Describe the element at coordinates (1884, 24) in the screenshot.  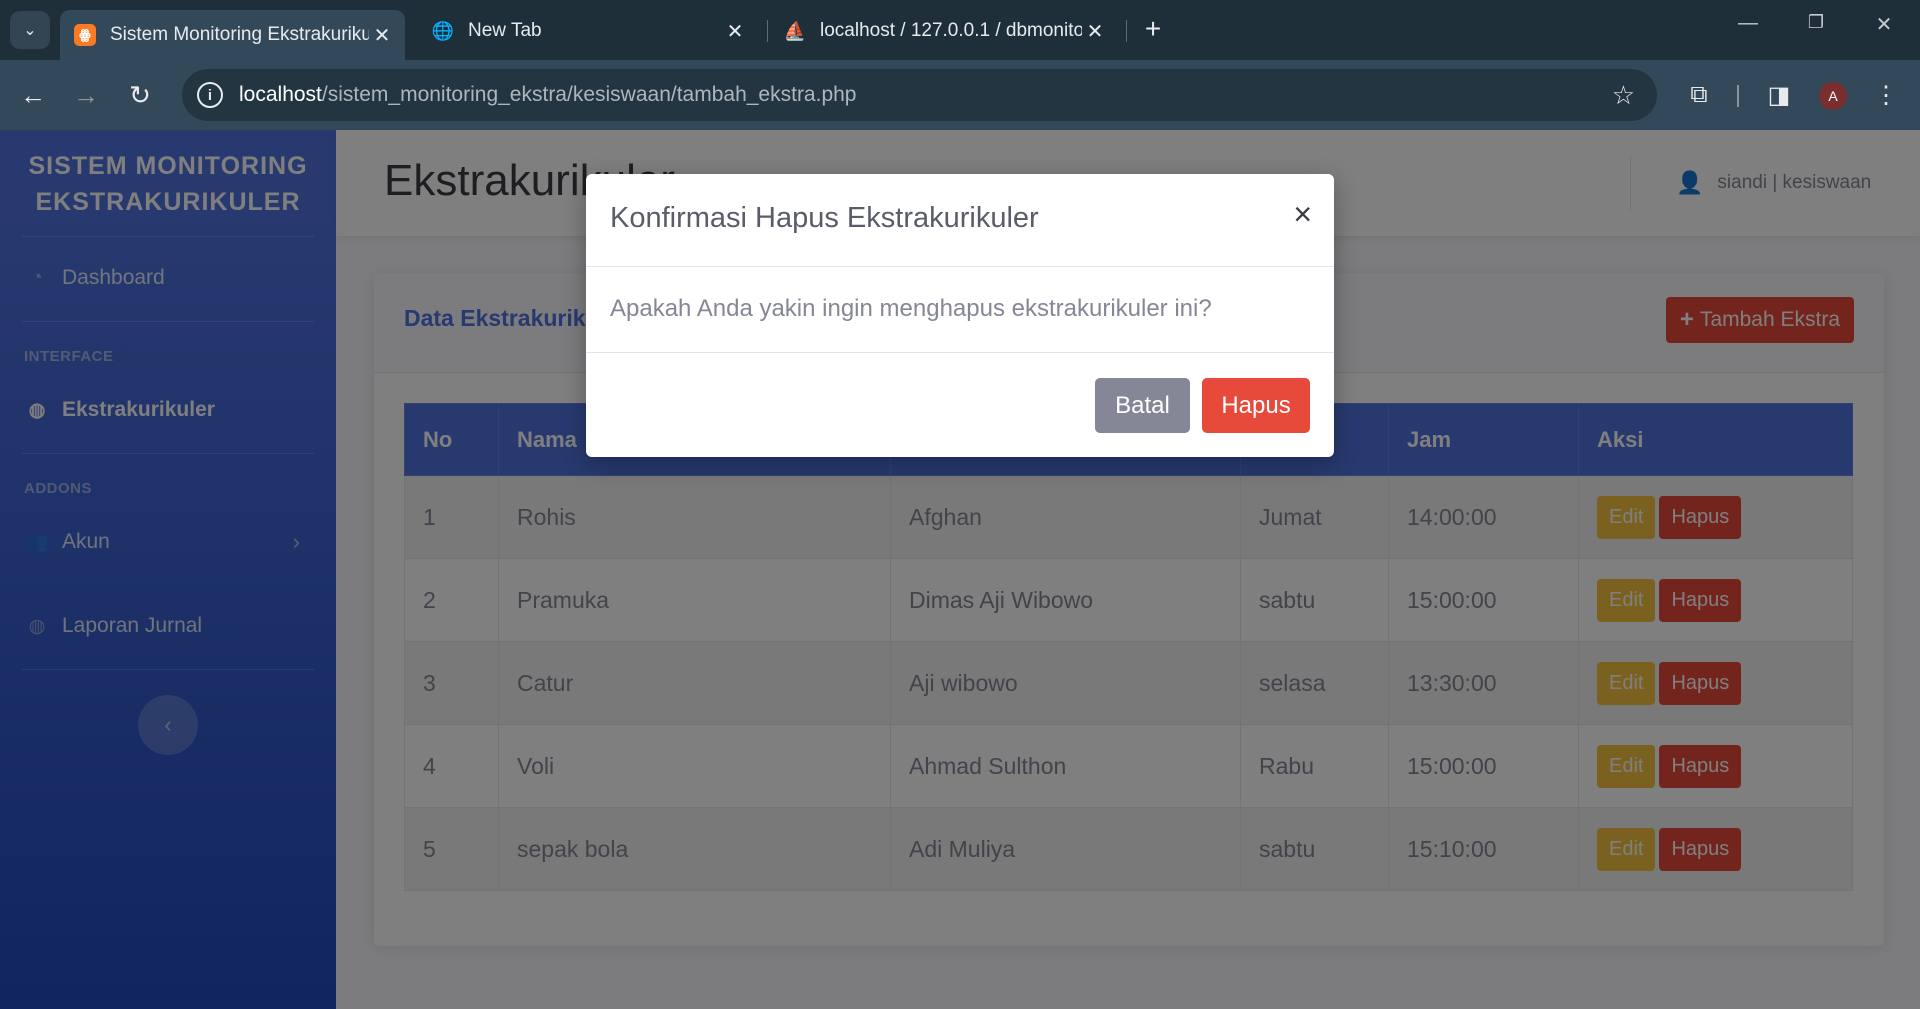
I see `window-close-icon: ✕` at that location.